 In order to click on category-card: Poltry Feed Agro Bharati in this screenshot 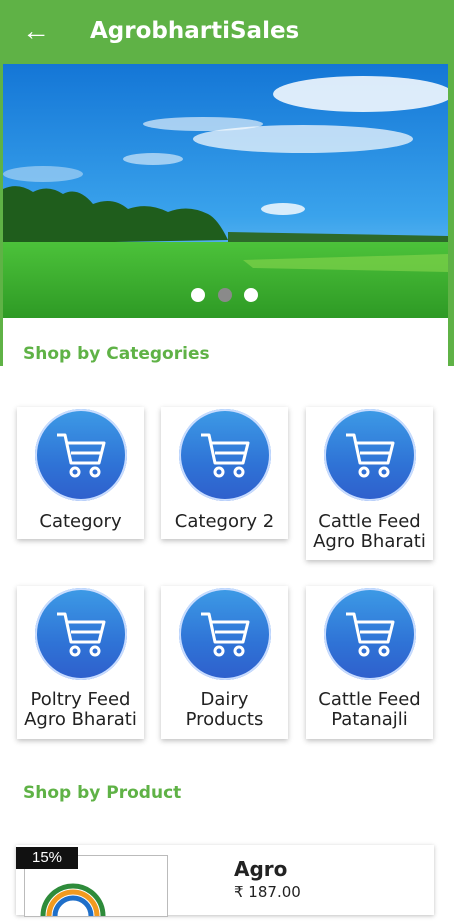, I will do `click(80, 662)`.